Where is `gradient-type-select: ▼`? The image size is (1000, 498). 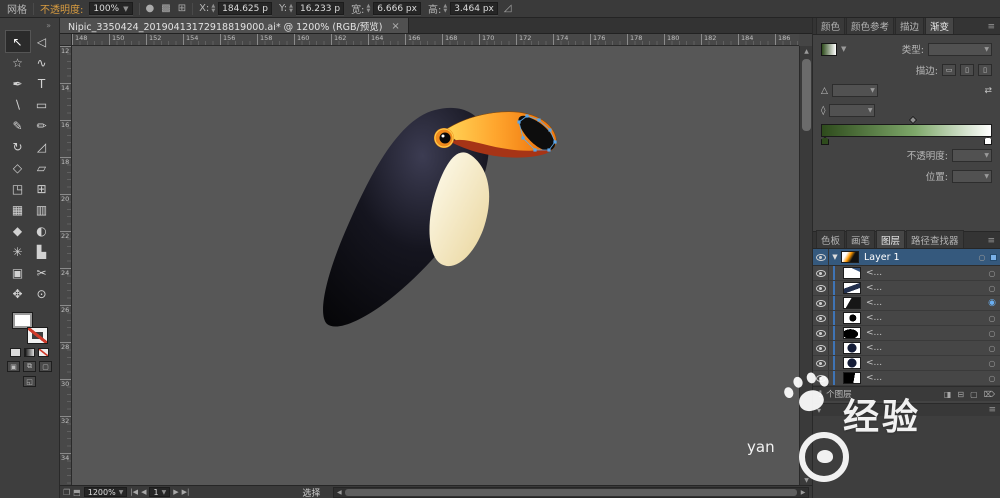
gradient-type-select: ▼ is located at coordinates (960, 49).